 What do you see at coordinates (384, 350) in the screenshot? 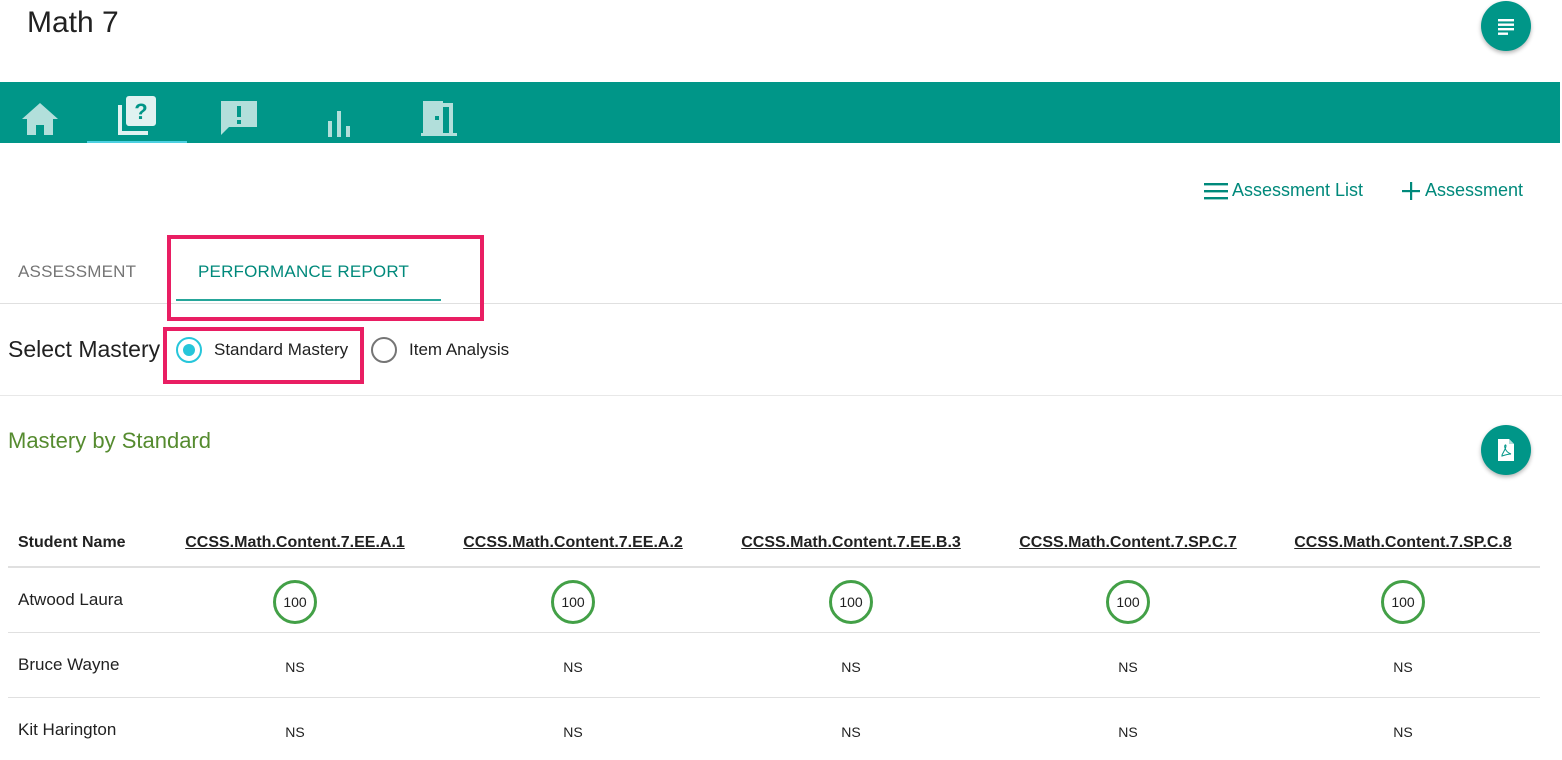
I see `radio-unchecked-icon` at bounding box center [384, 350].